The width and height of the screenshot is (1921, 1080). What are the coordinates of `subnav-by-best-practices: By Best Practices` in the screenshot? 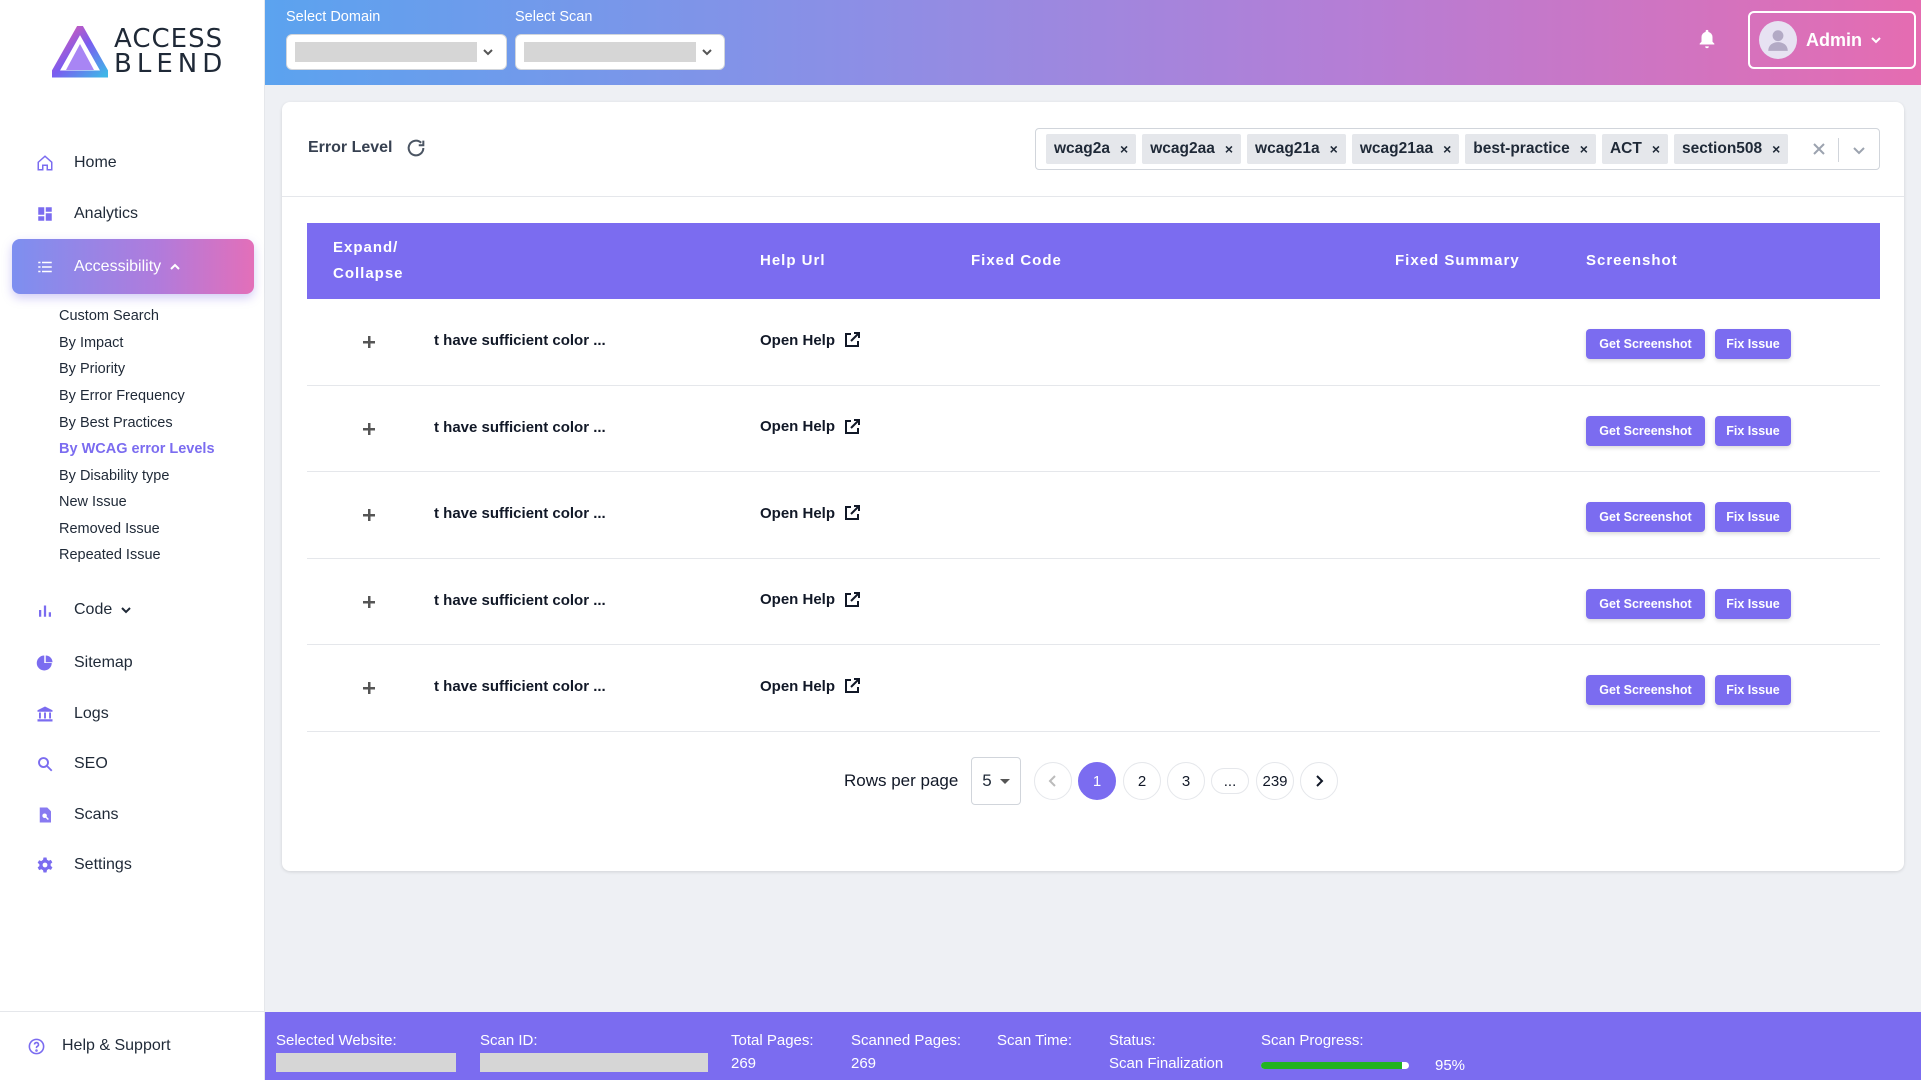 It's located at (116, 423).